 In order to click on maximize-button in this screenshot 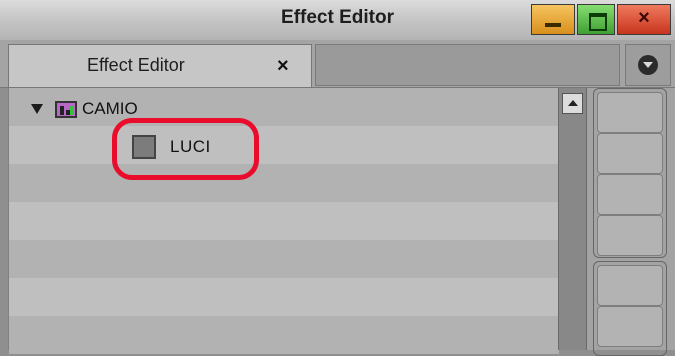, I will do `click(596, 19)`.